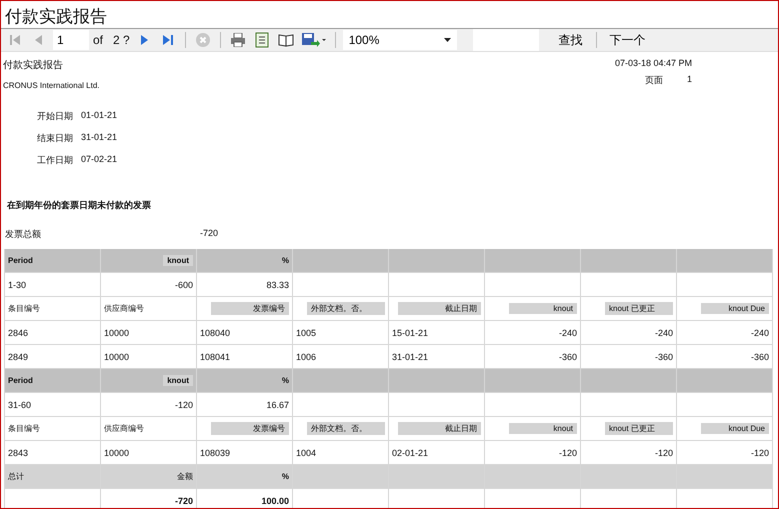 Image resolution: width=779 pixels, height=509 pixels. I want to click on first-page-icon, so click(15, 40).